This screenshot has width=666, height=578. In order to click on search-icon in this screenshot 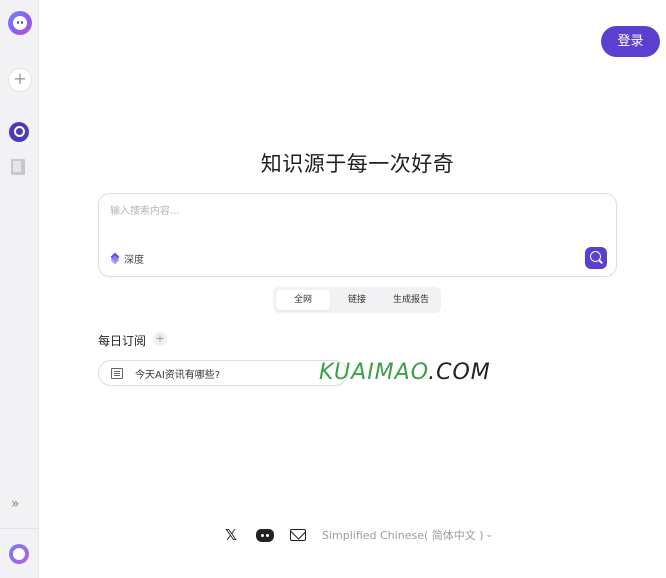, I will do `click(19, 132)`.